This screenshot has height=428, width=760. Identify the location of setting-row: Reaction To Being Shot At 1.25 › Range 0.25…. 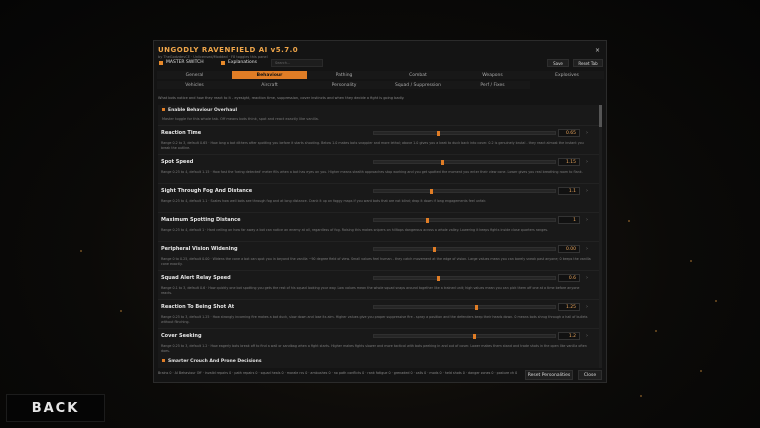
(379, 313).